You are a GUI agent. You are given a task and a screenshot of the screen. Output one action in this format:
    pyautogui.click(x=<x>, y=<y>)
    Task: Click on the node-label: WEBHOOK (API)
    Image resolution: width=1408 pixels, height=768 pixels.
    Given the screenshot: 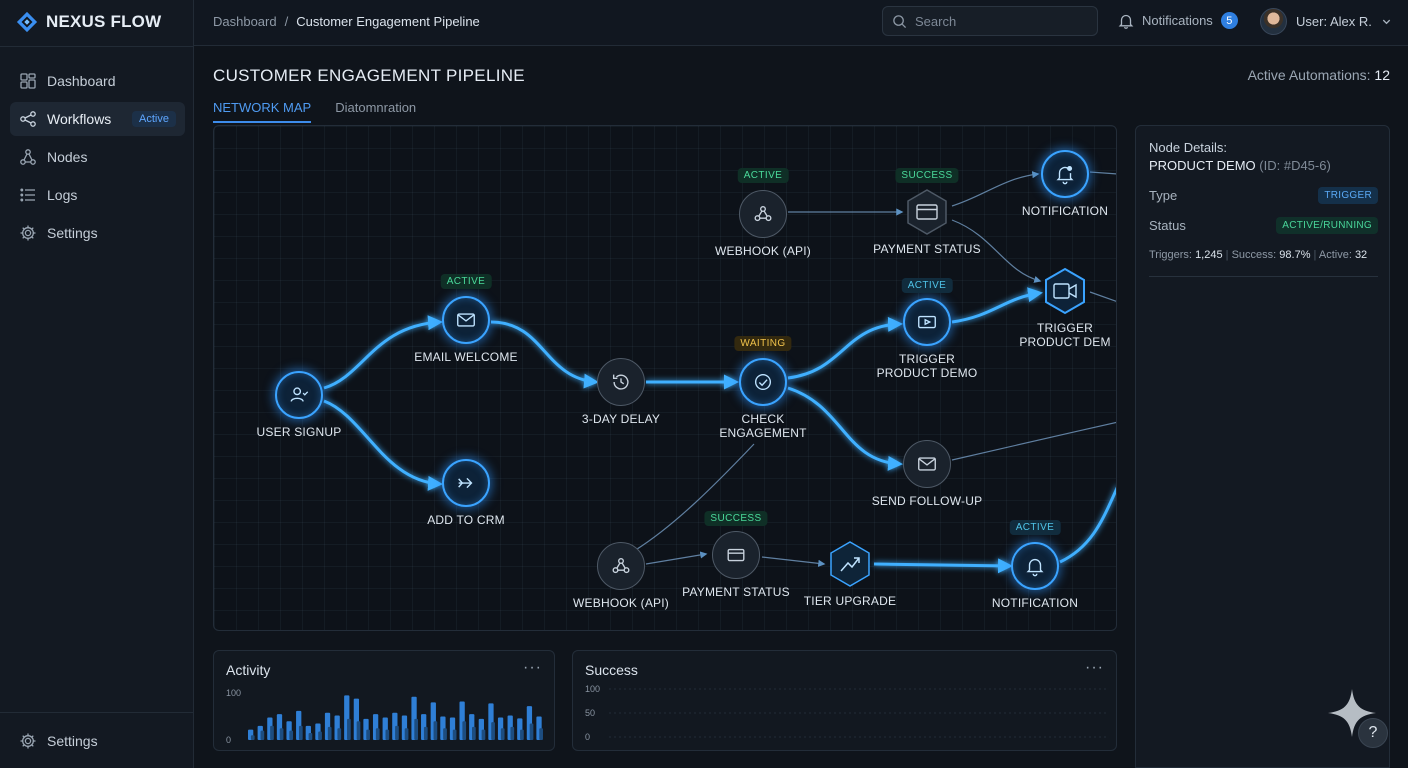 What is the action you would take?
    pyautogui.click(x=763, y=251)
    